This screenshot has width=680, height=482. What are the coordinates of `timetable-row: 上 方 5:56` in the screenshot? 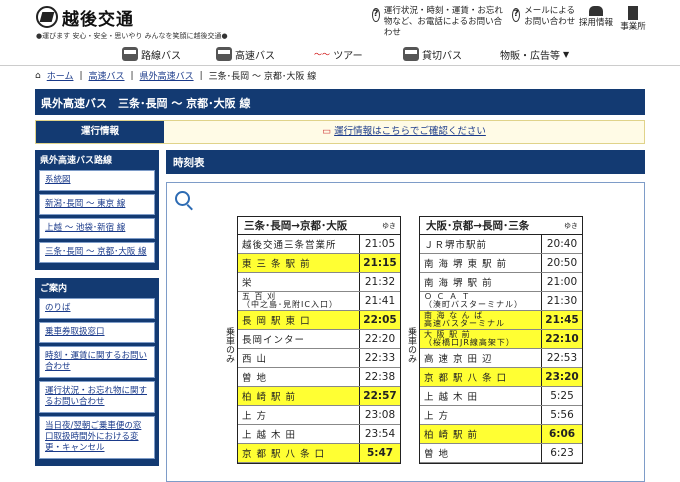 It's located at (501, 415).